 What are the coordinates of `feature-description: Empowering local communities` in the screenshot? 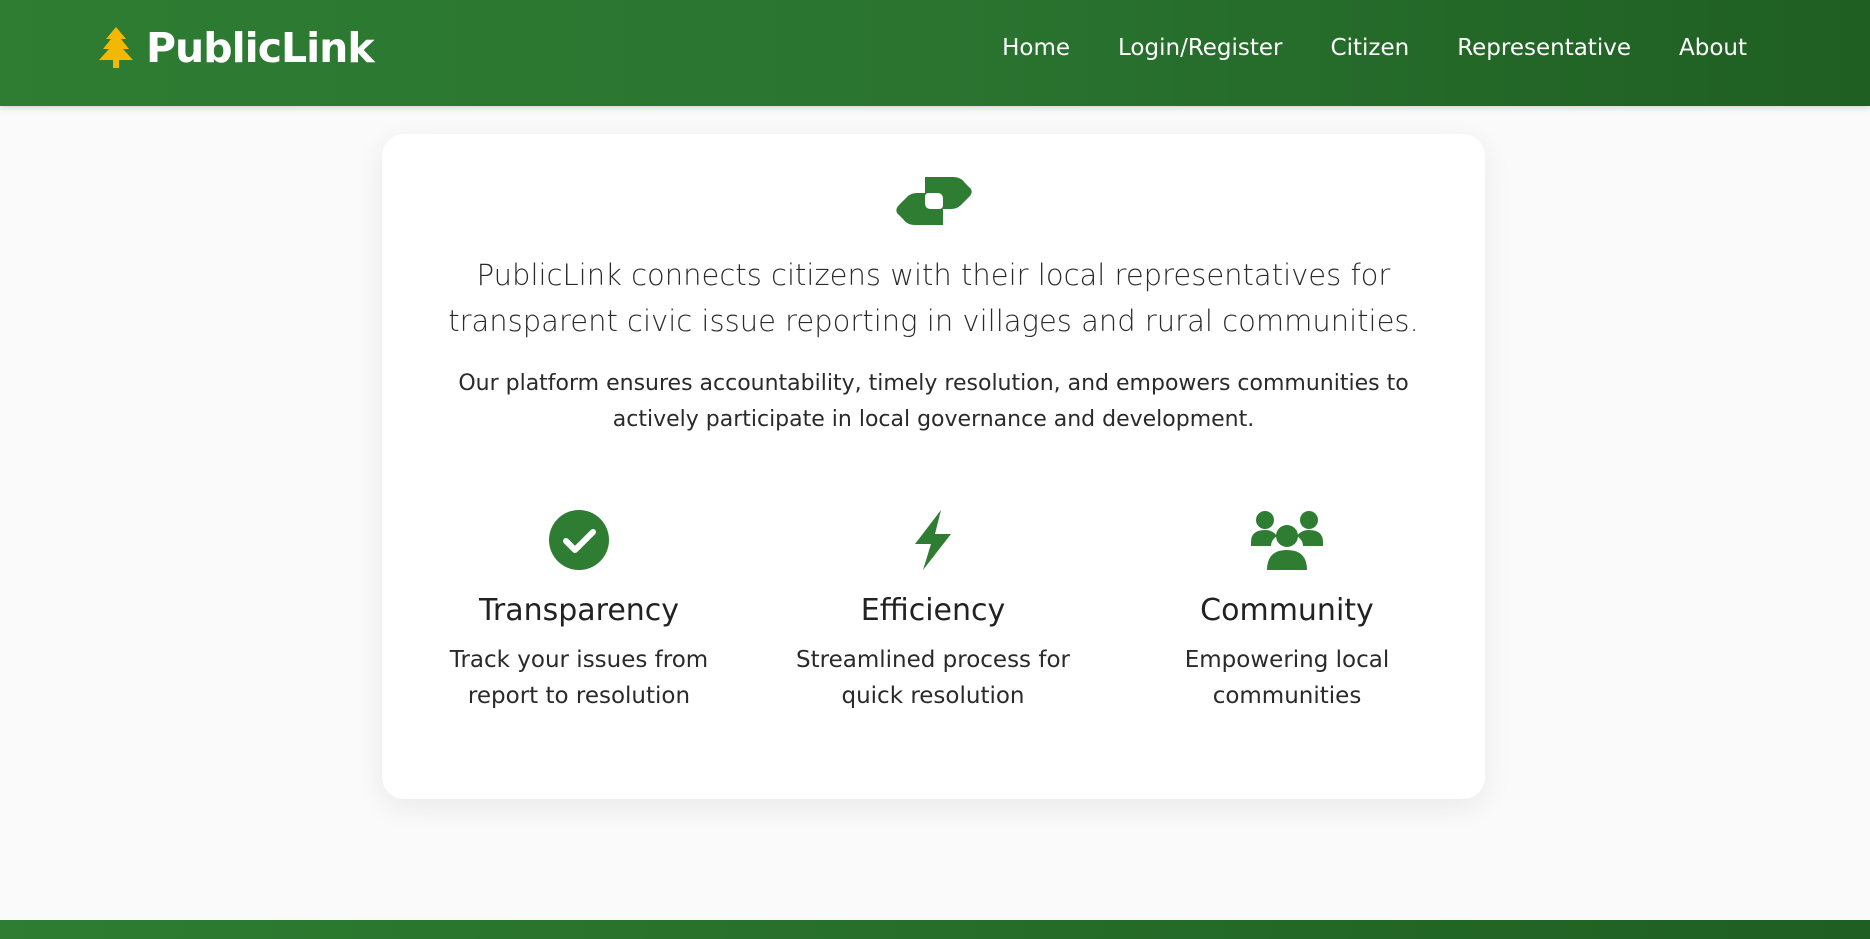 It's located at (1287, 678).